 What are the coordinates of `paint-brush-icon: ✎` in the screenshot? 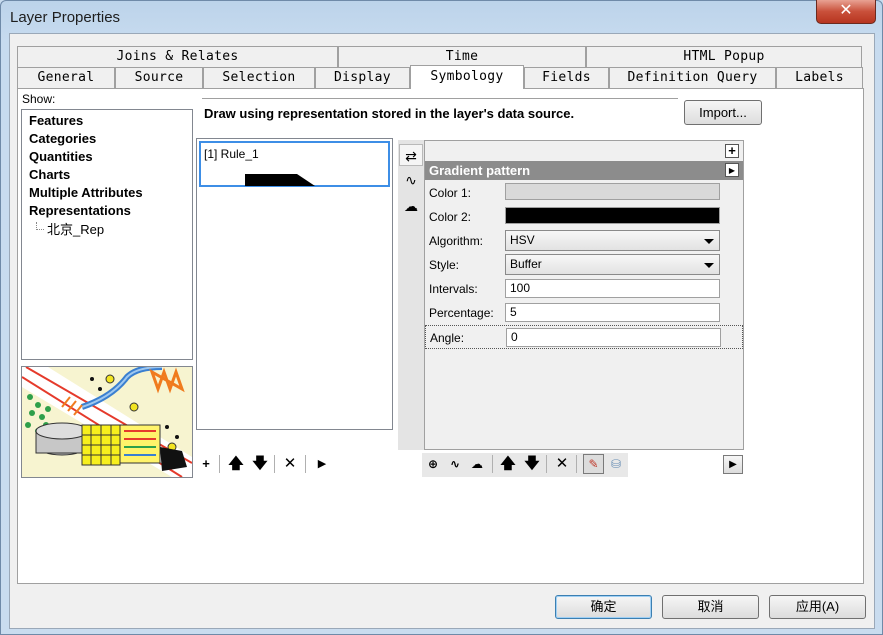 It's located at (593, 464).